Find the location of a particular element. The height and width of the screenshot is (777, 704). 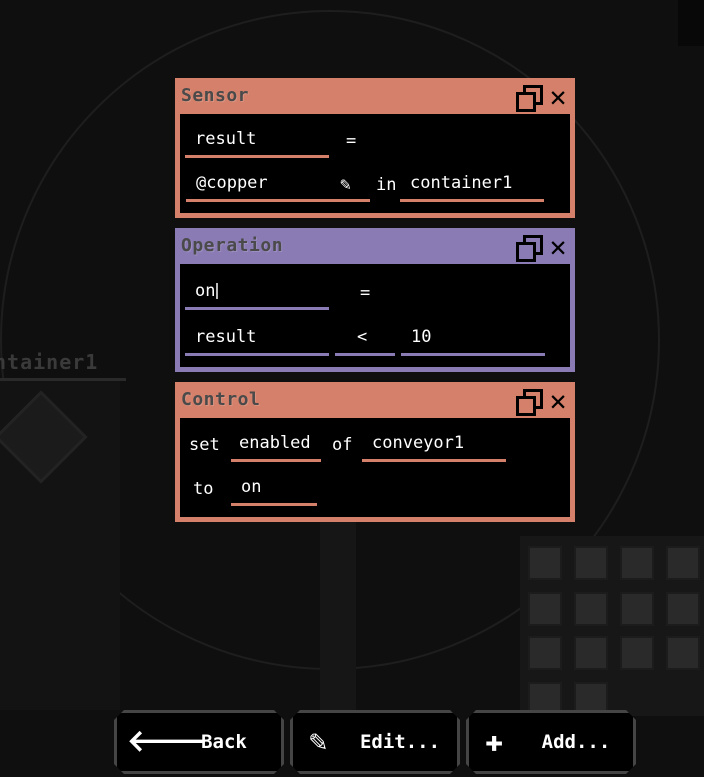

operation-body: on = result < 10 is located at coordinates (375, 315).